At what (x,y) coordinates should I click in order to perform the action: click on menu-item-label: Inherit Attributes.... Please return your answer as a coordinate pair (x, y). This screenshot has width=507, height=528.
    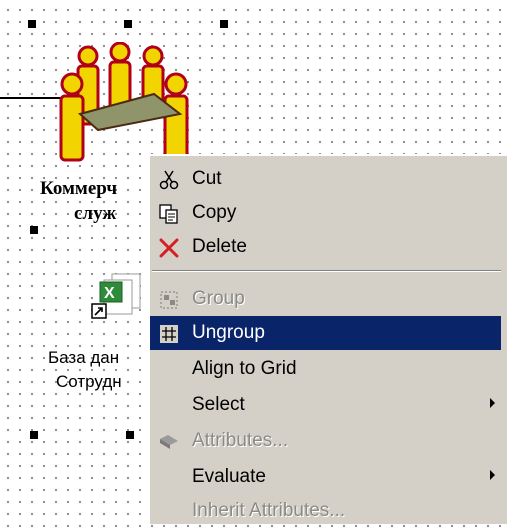
    Looking at the image, I should click on (269, 510).